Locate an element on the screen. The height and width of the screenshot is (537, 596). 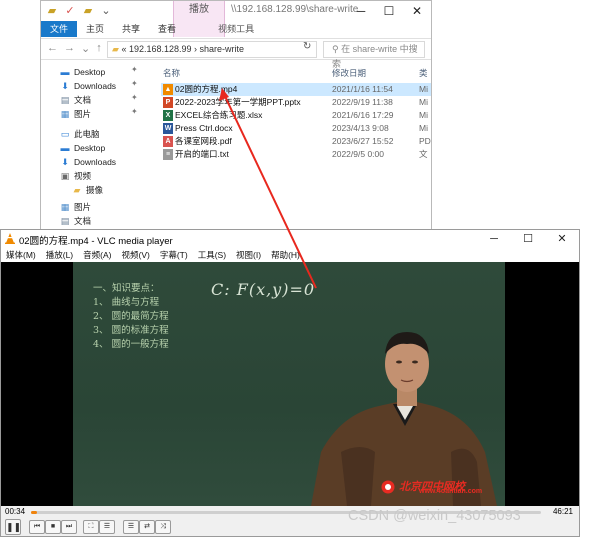
address-bar: ▰ « 192.168.128.99 › share-write is located at coordinates (212, 49).